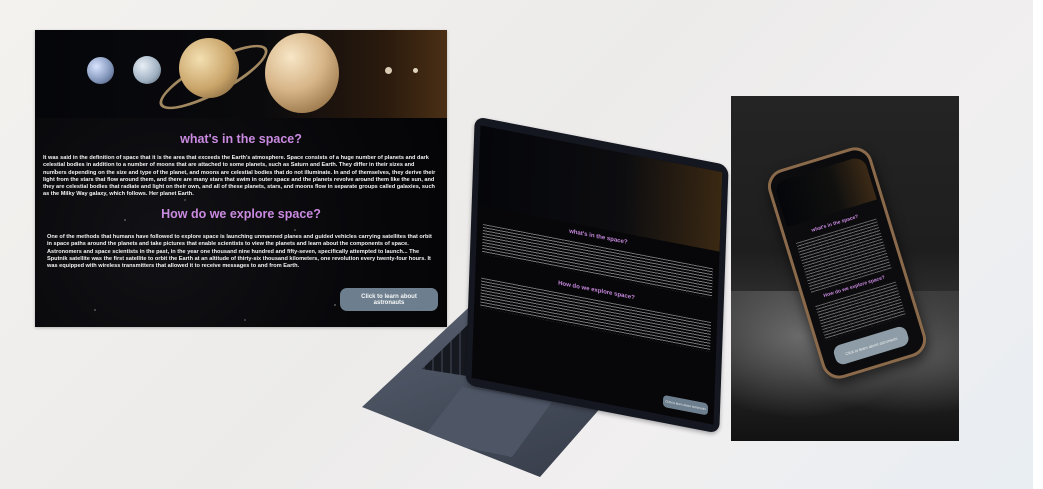 The height and width of the screenshot is (489, 1043). What do you see at coordinates (1038, 244) in the screenshot?
I see `page-edge` at bounding box center [1038, 244].